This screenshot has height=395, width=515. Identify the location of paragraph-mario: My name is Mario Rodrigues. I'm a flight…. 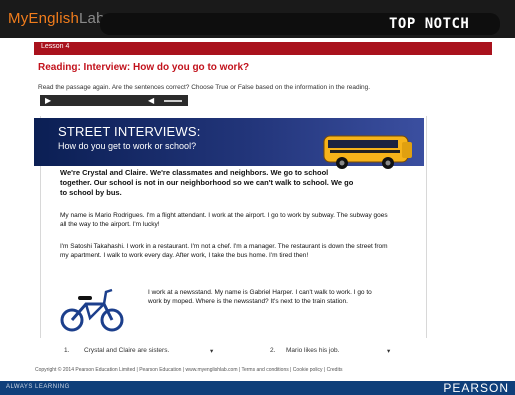
(224, 220).